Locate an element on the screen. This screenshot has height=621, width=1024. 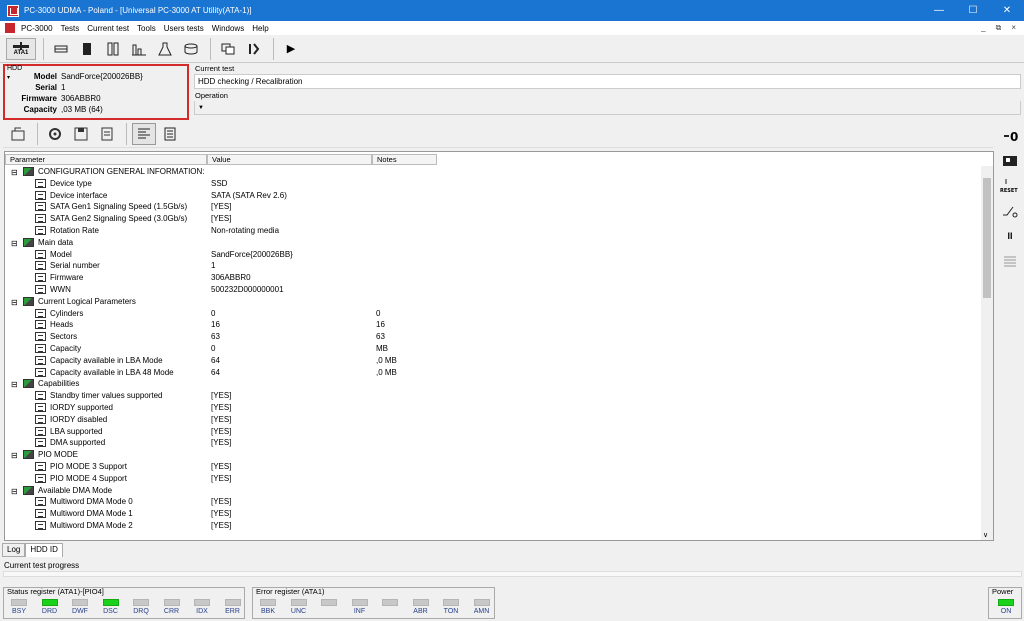
settings-button is located at coordinates (55, 134).